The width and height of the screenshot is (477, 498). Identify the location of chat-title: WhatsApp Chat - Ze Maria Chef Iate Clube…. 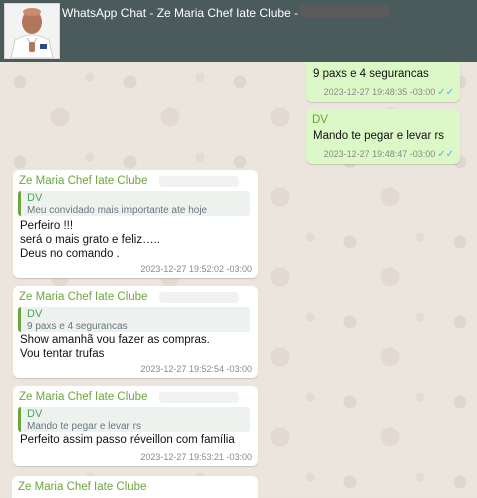
(180, 13).